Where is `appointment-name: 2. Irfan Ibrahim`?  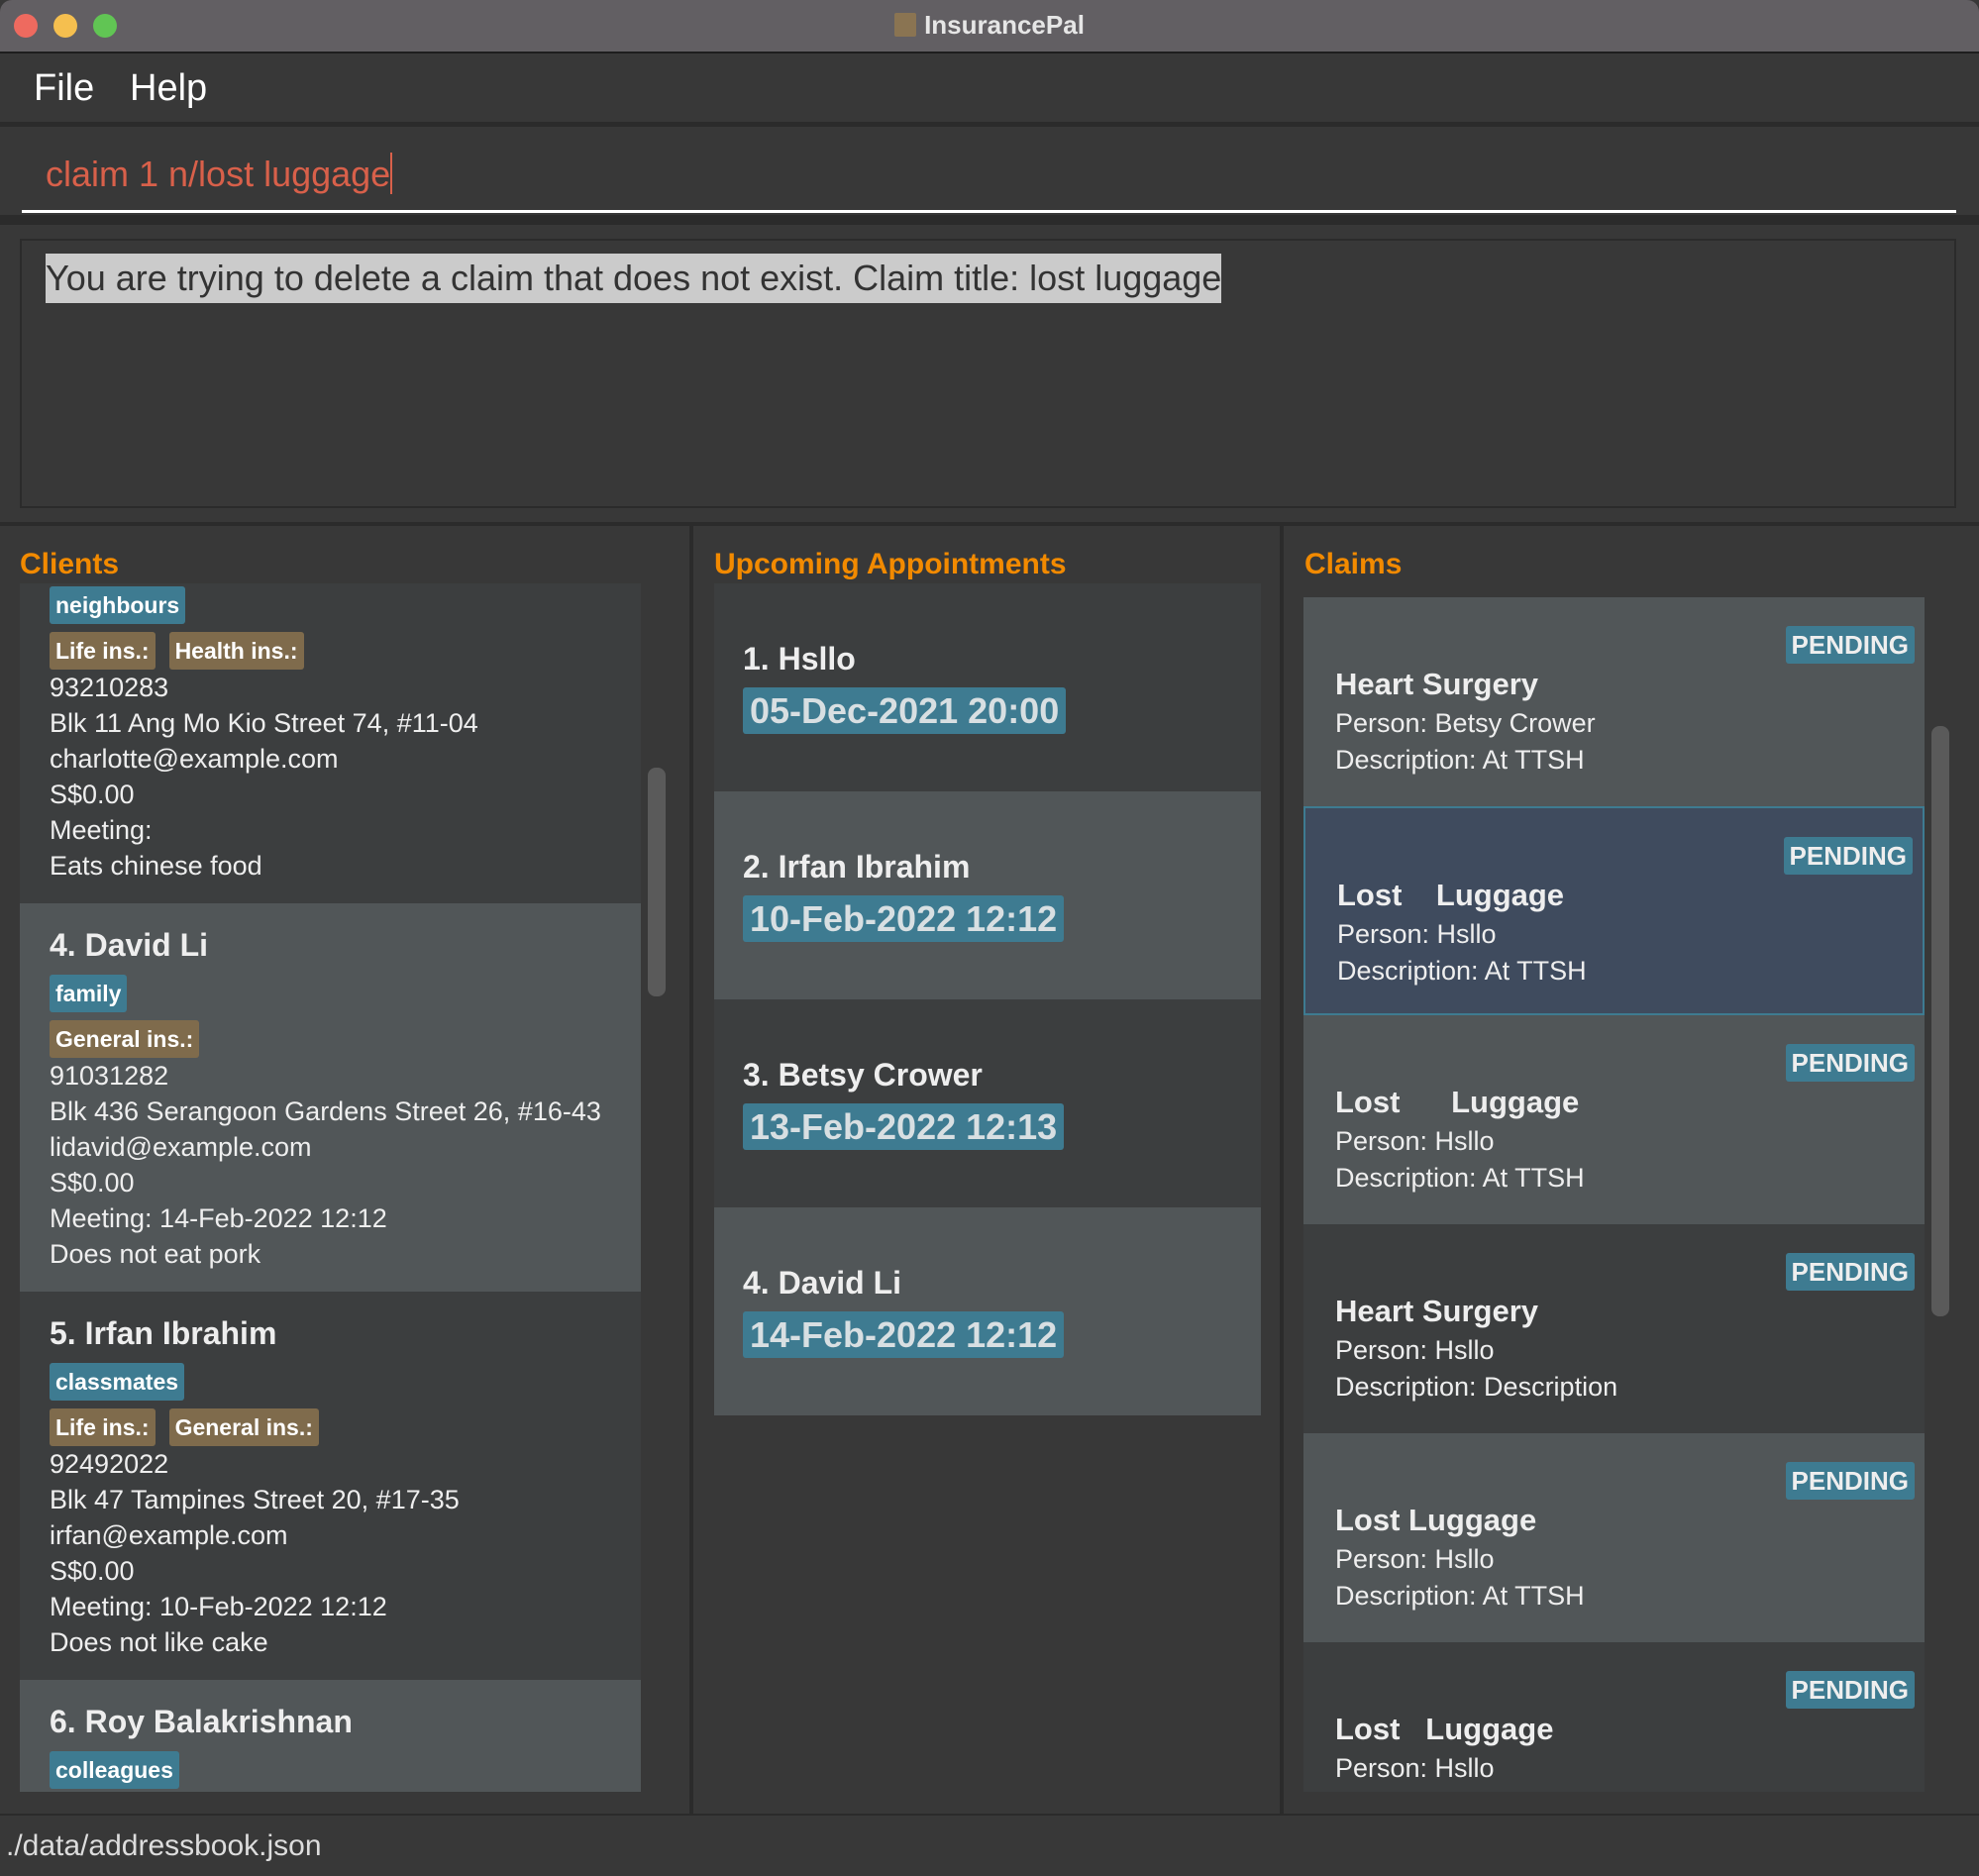 appointment-name: 2. Irfan Ibrahim is located at coordinates (857, 867).